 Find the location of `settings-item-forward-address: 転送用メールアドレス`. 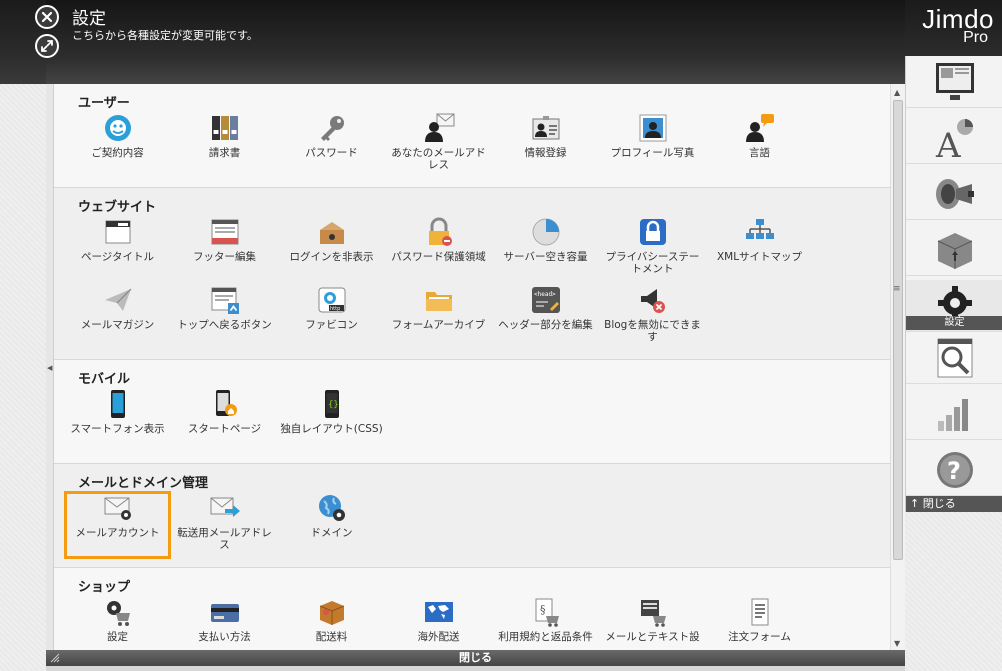

settings-item-forward-address: 転送用メールアドレス is located at coordinates (224, 525).